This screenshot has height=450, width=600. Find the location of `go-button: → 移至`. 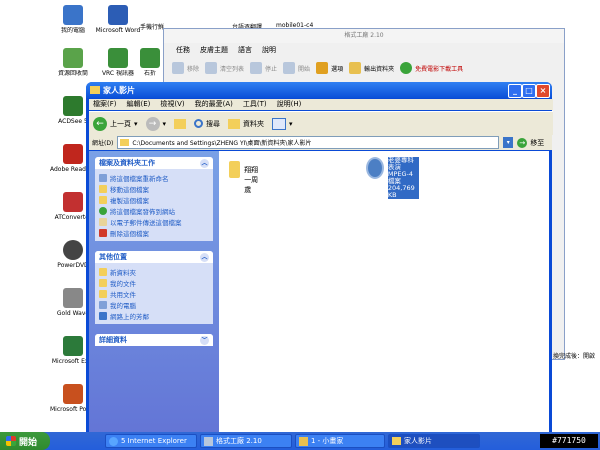

go-button: → 移至 is located at coordinates (530, 142).